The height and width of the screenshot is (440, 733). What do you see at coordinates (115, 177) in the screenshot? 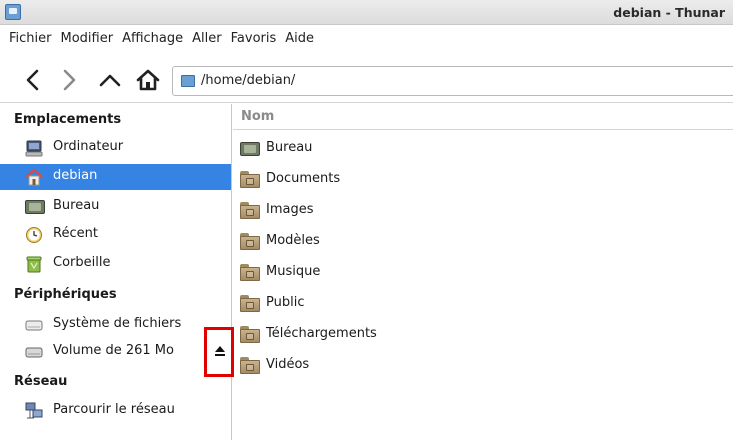
I see `sidebar-item-debian: debian` at bounding box center [115, 177].